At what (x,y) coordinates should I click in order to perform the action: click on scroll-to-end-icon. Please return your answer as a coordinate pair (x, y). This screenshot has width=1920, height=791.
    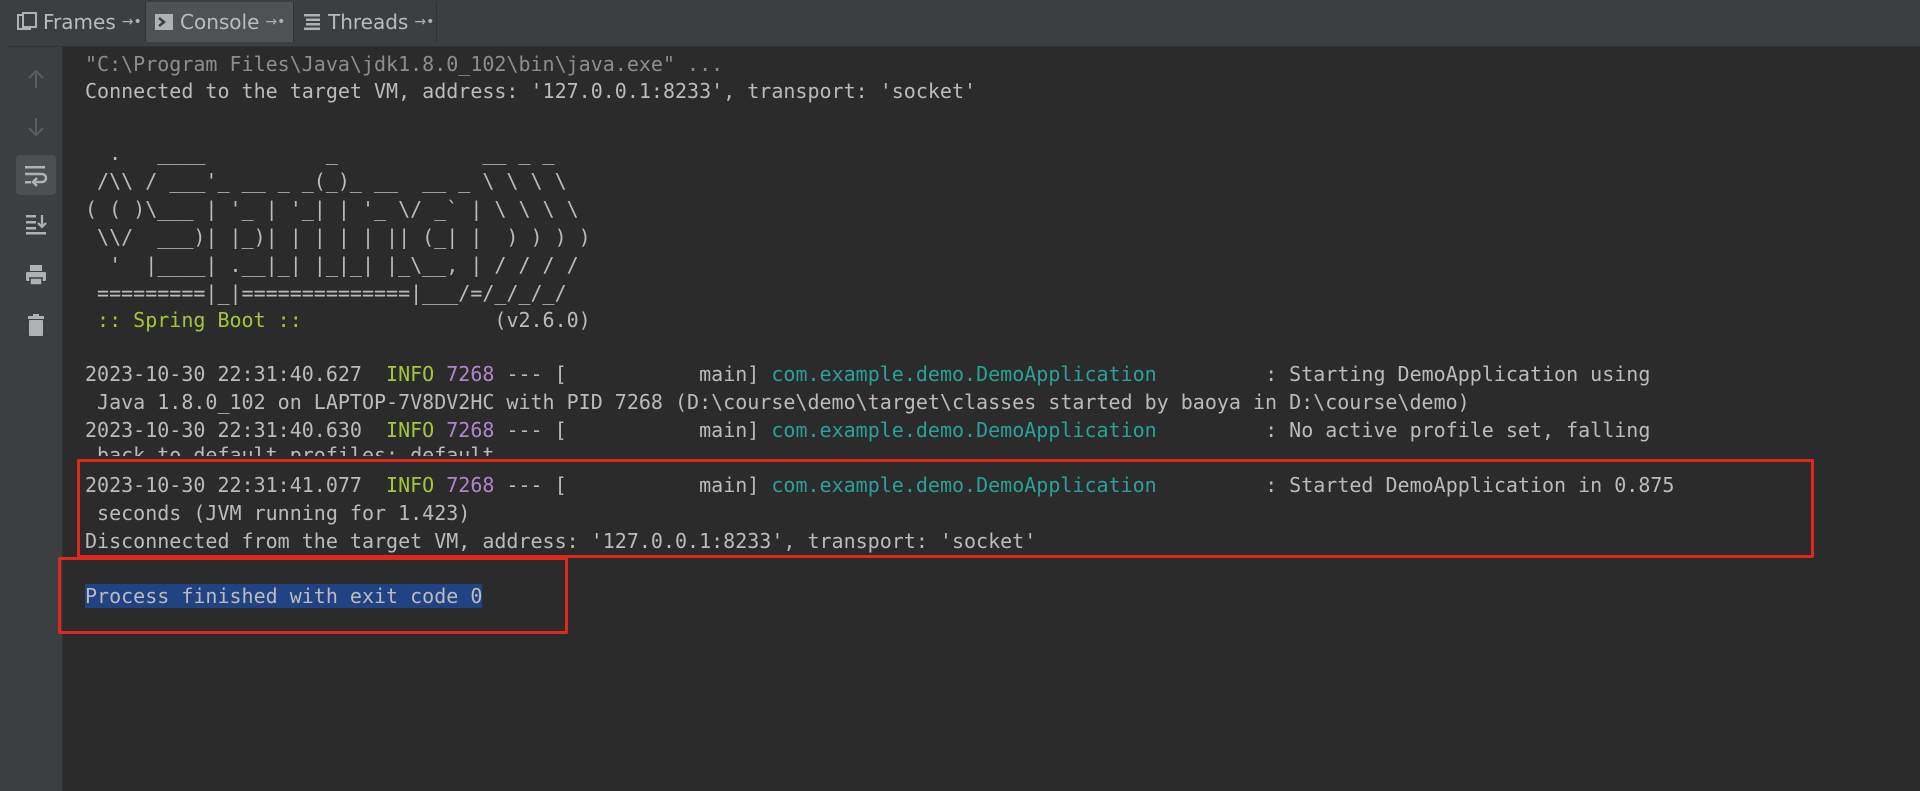
    Looking at the image, I should click on (36, 224).